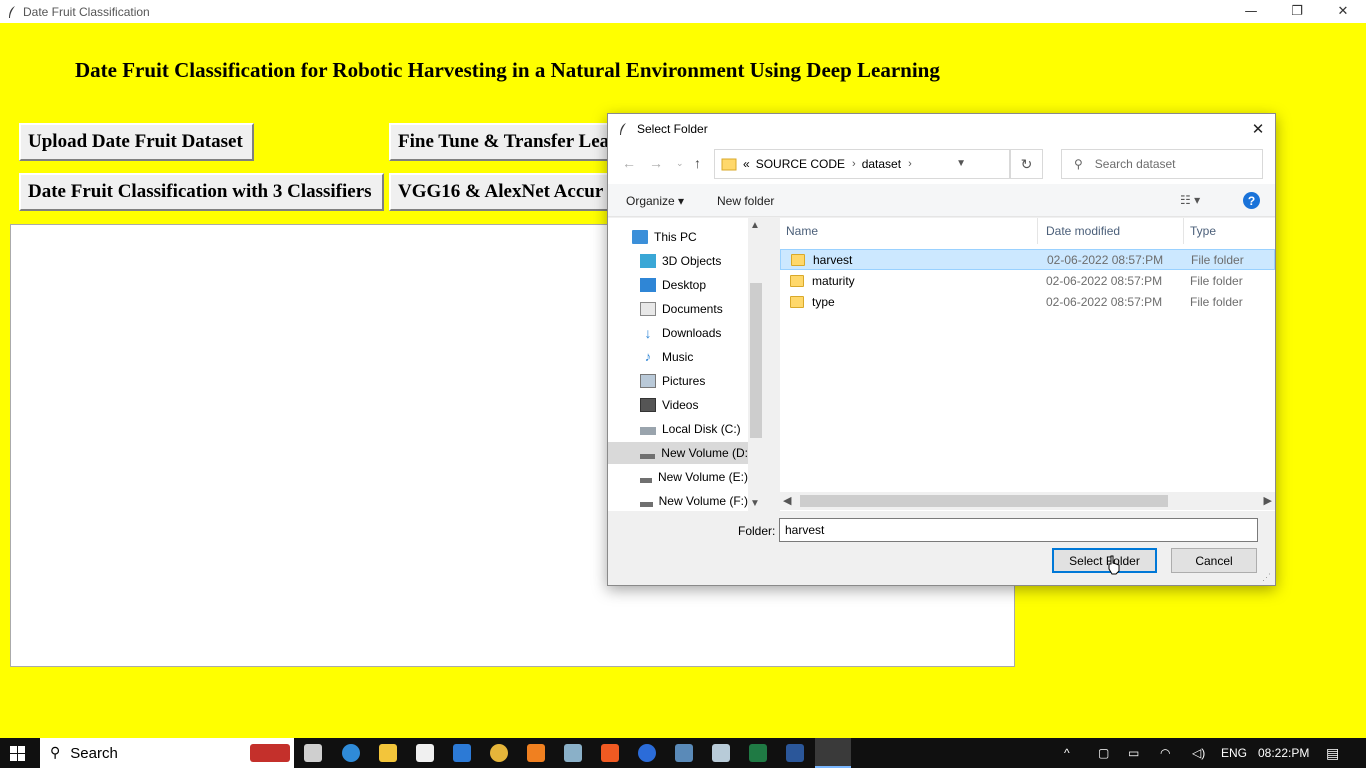 The height and width of the screenshot is (768, 1366). Describe the element at coordinates (909, 231) in the screenshot. I see `column-header-name: Name` at that location.